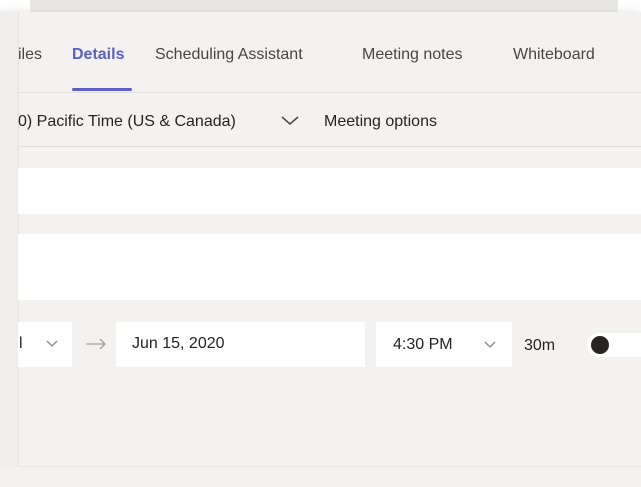 Image resolution: width=641 pixels, height=487 pixels. What do you see at coordinates (412, 55) in the screenshot?
I see `tab-meeting-notes: Meeting notes` at bounding box center [412, 55].